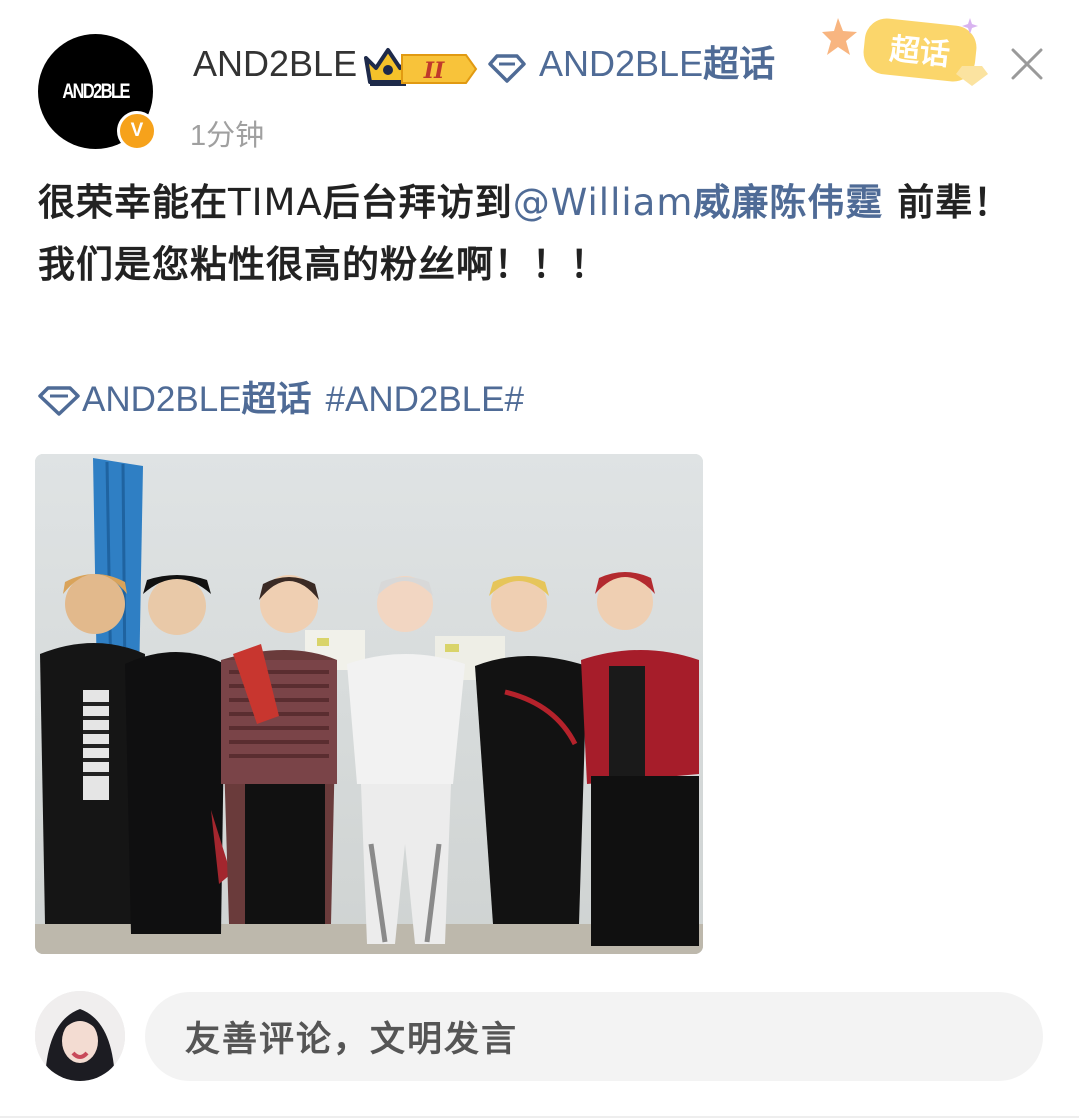 The width and height of the screenshot is (1079, 1120). I want to click on current-user-avatar, so click(80, 1036).